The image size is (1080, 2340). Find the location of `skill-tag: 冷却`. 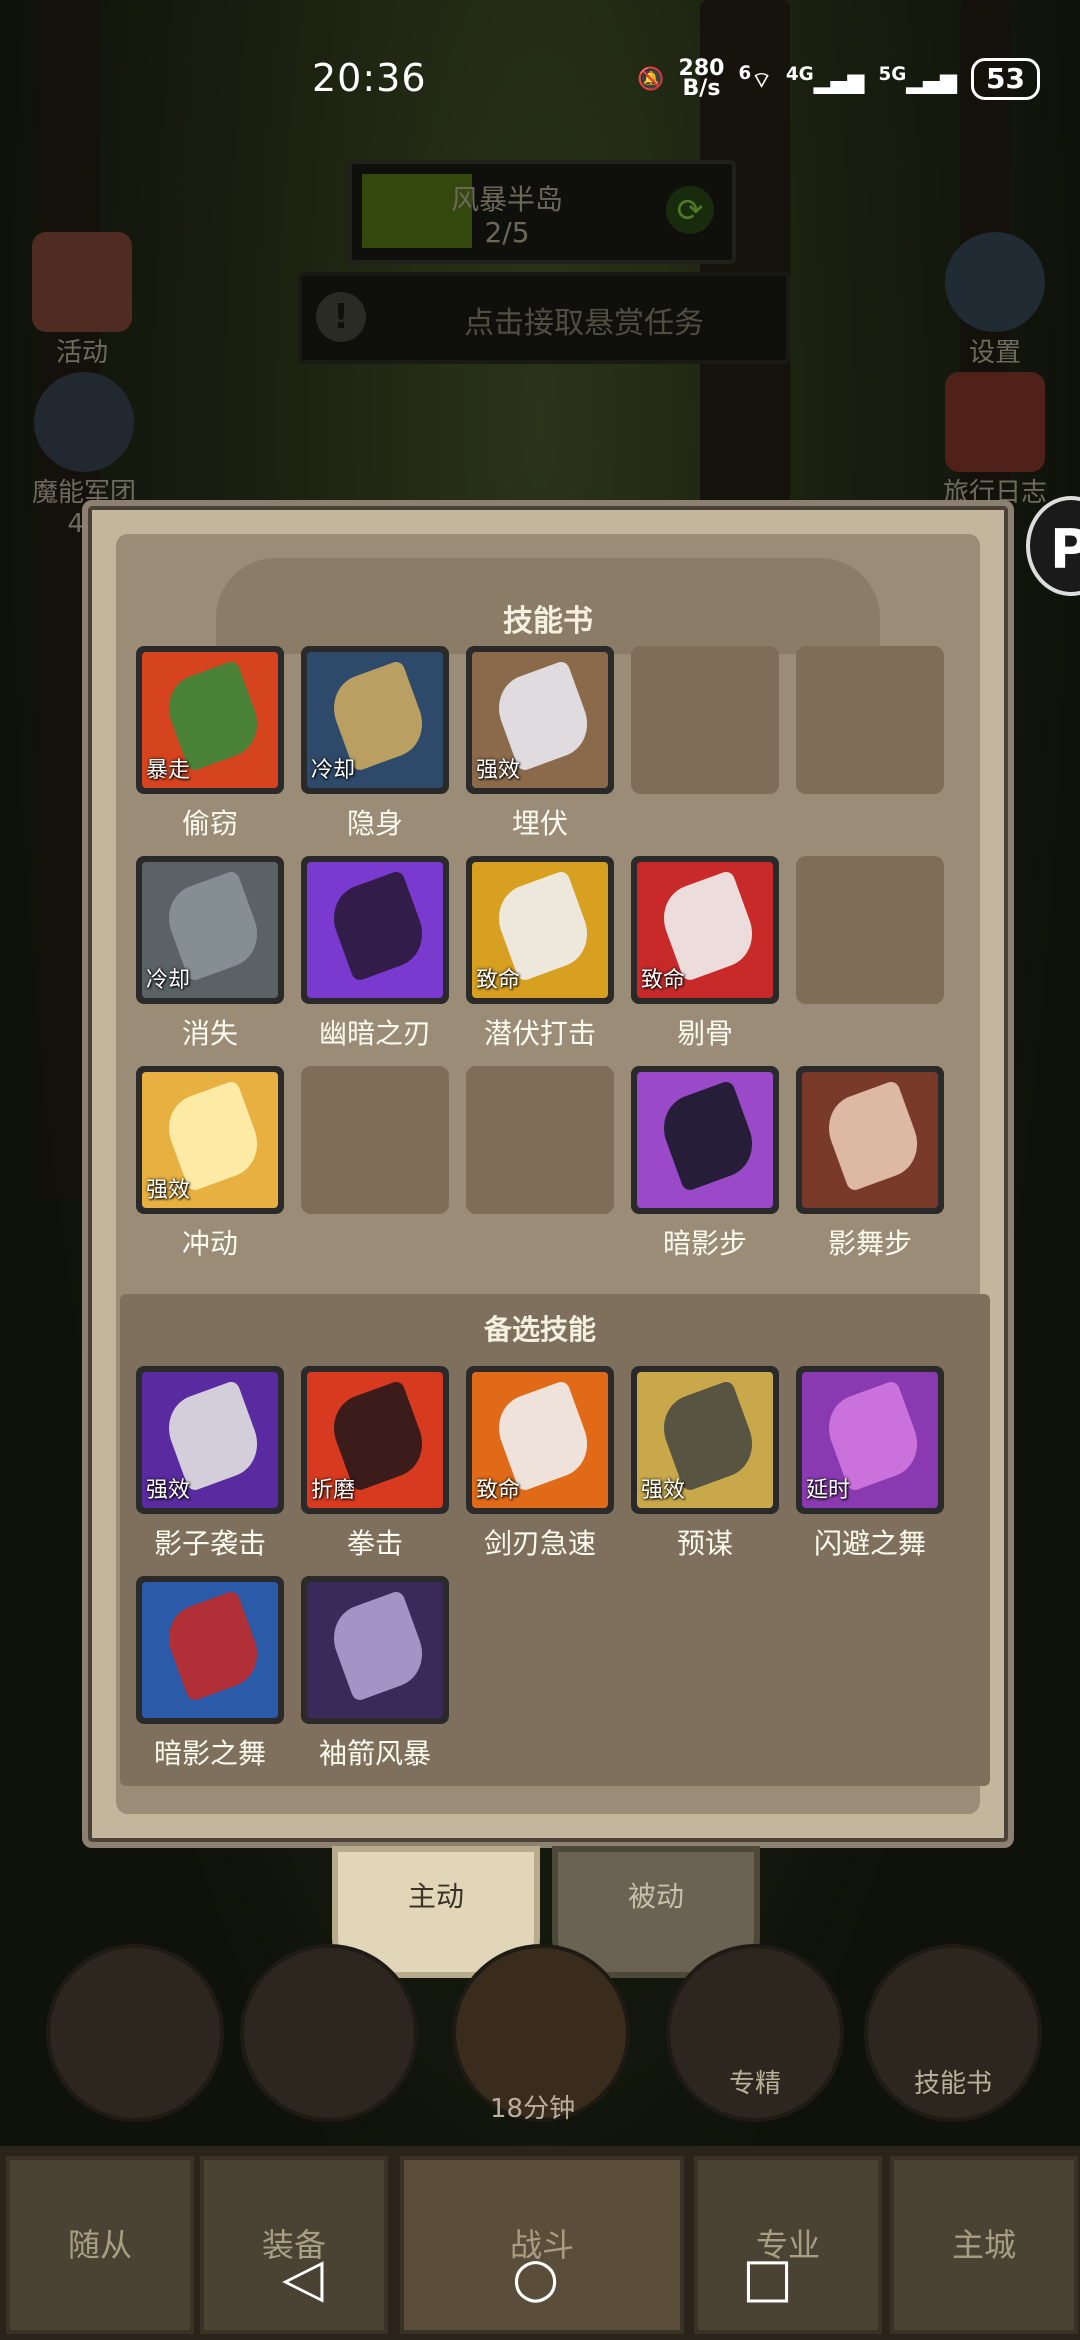

skill-tag: 冷却 is located at coordinates (333, 770).